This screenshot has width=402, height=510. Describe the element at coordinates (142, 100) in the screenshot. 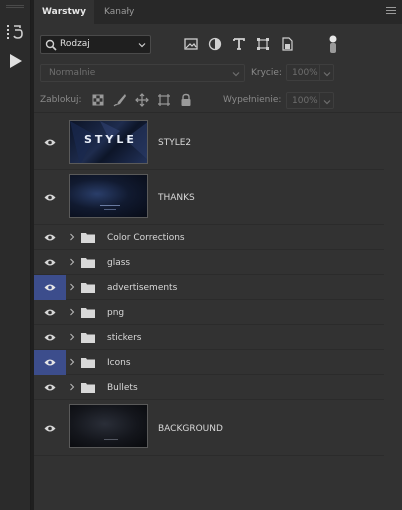

I see `lock-position-icon` at that location.